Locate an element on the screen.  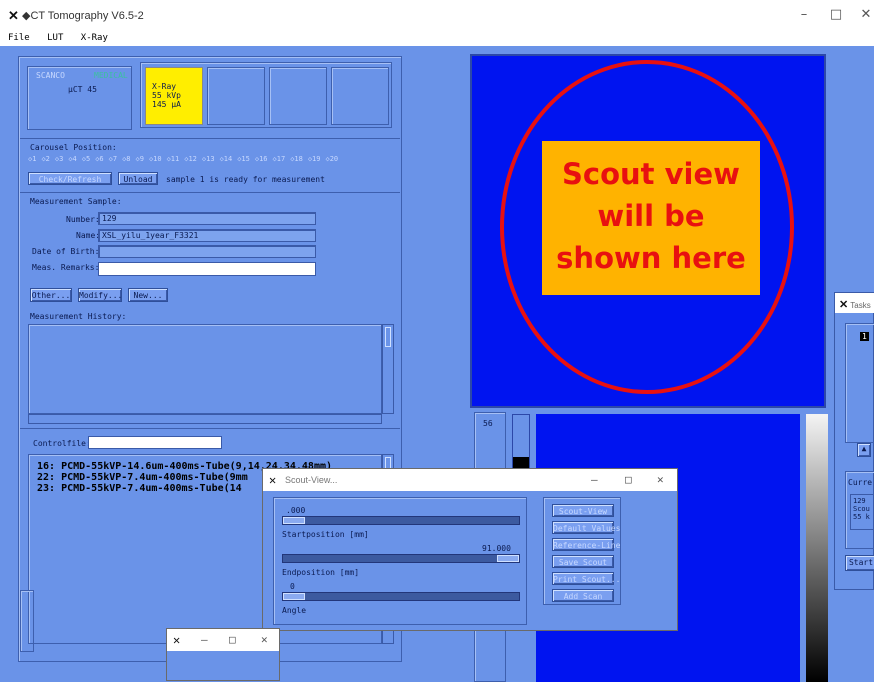
carousel-radio-17: ◇17 is located at coordinates (279, 160).